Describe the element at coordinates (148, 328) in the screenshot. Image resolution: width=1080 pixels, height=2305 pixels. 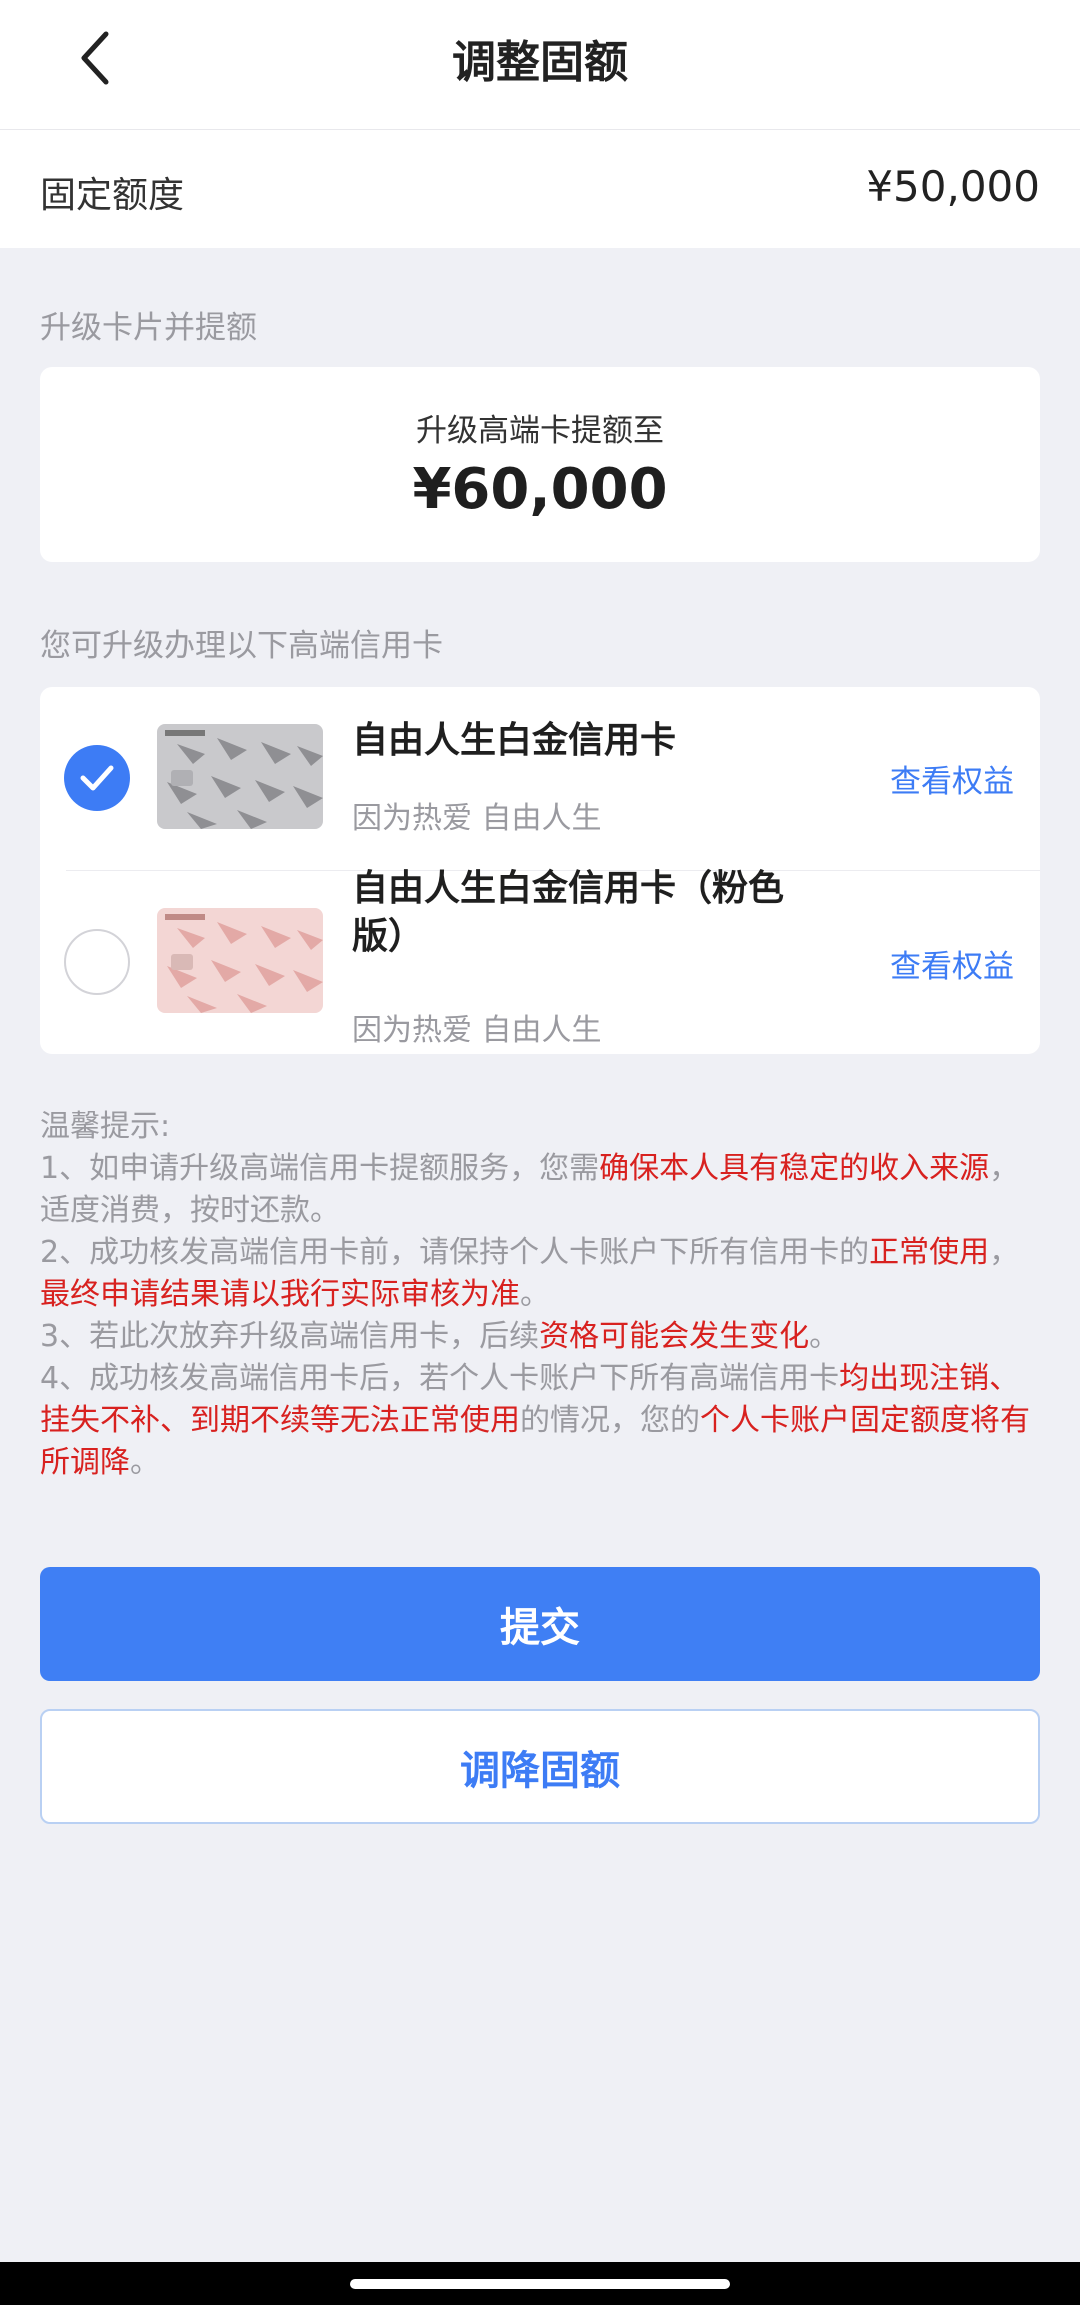
I see `upgrade-section-label: 升级卡片并提额` at that location.